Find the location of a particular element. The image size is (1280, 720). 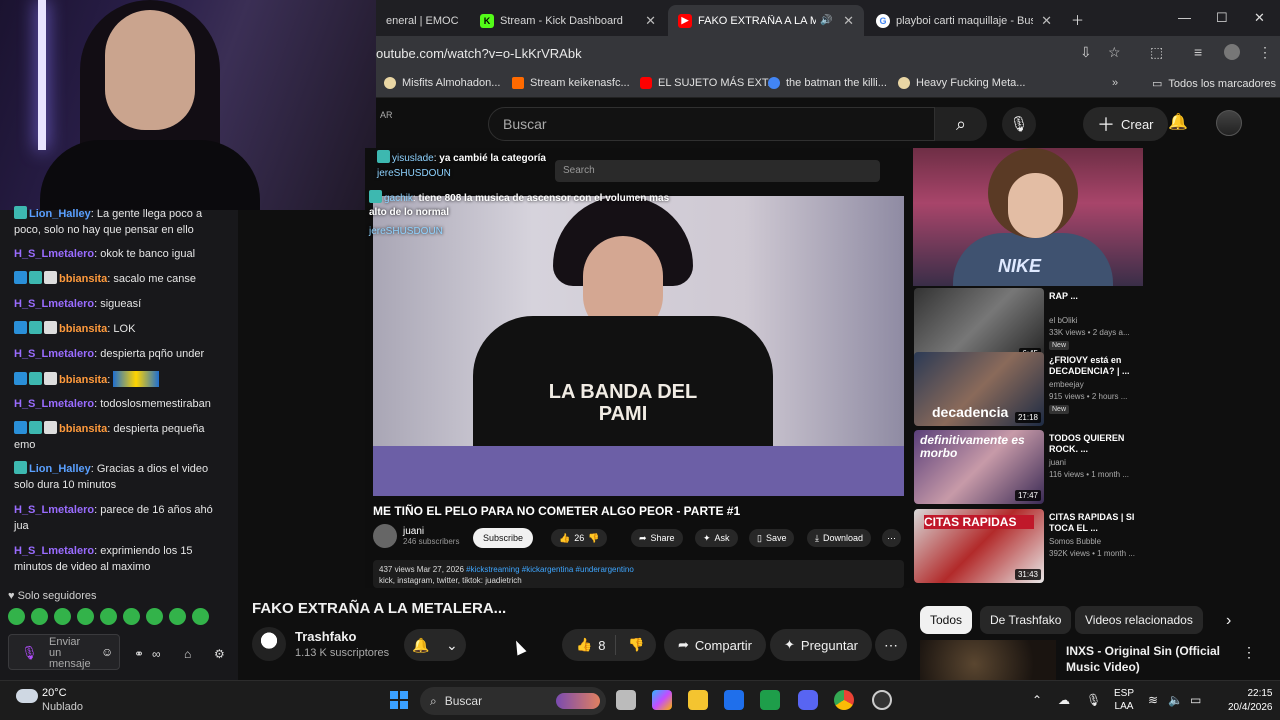

extensions-icon: ⬚ is located at coordinates (1156, 52).